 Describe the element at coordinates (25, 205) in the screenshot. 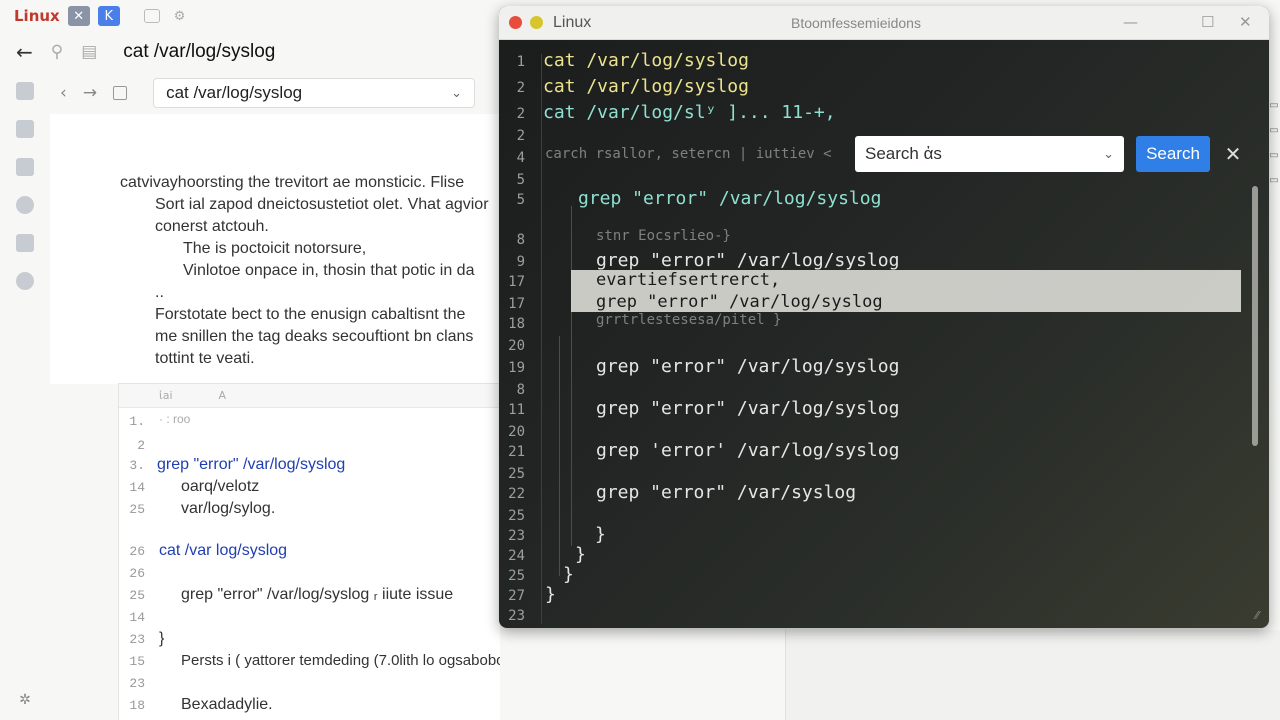

I see `sidebar-user-icon` at that location.